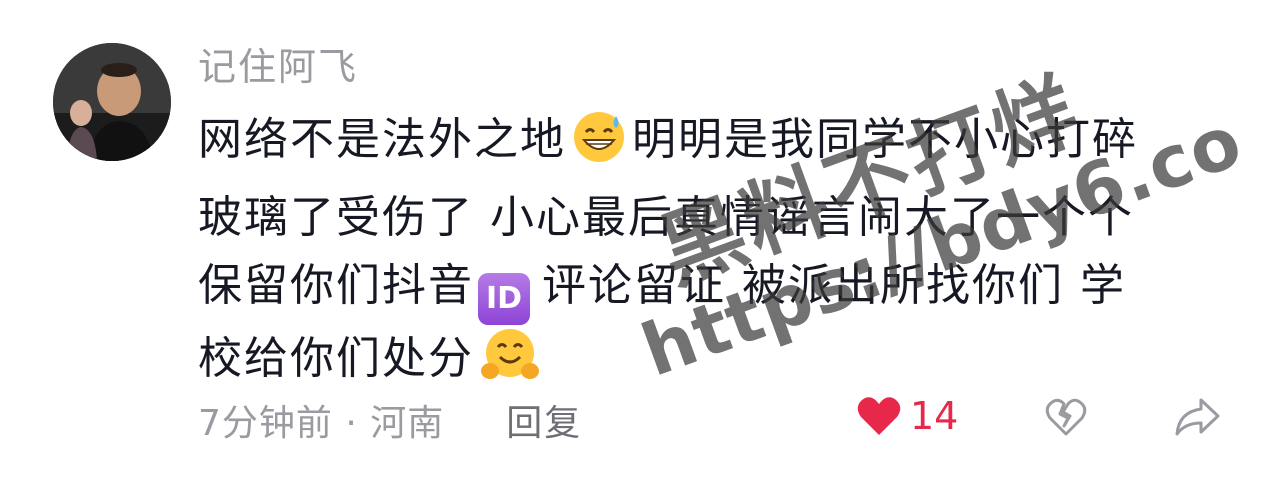  I want to click on reply-button: 回复, so click(544, 420).